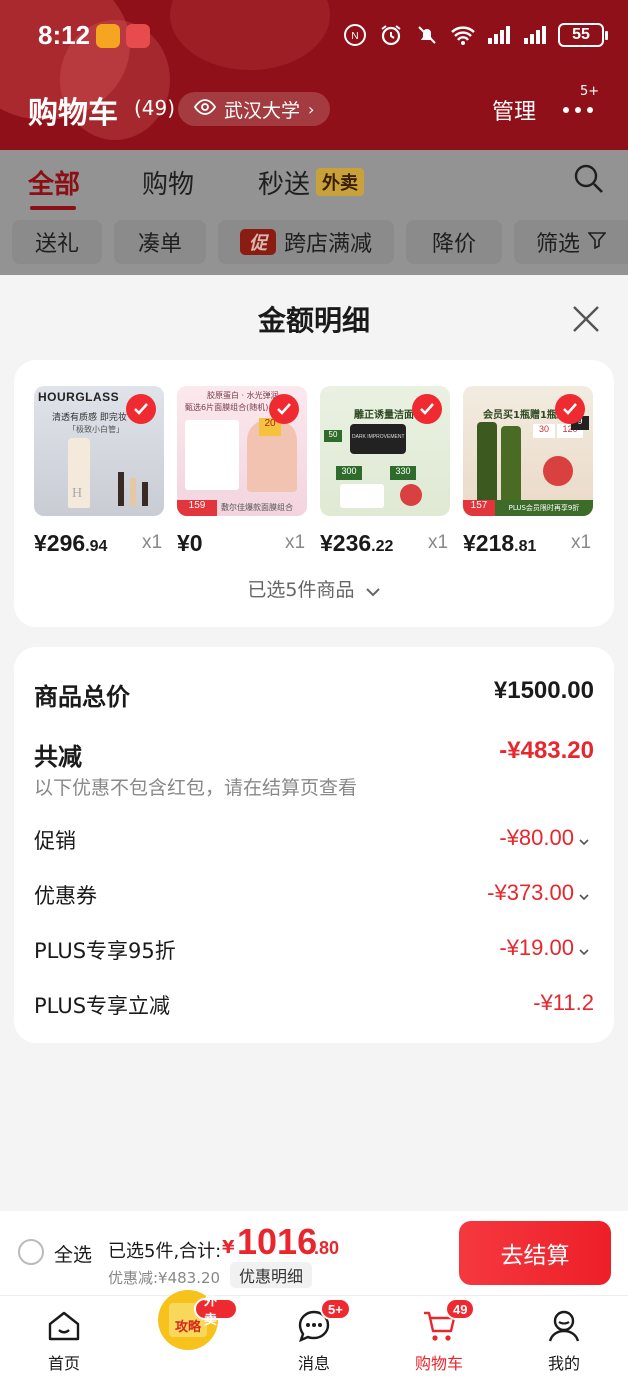 Image resolution: width=628 pixels, height=1380 pixels. What do you see at coordinates (327, 1248) in the screenshot?
I see `total-amount-decimal: .80` at bounding box center [327, 1248].